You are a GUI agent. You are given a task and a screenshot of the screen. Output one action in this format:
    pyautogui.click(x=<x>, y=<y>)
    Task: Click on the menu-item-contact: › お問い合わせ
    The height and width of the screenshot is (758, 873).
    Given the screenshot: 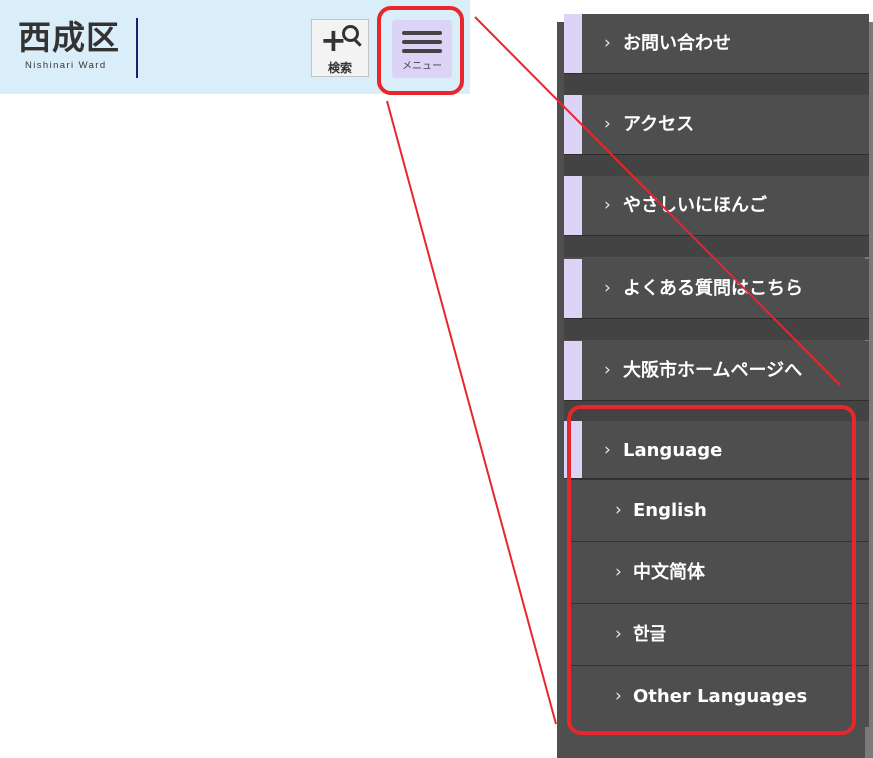 What is the action you would take?
    pyautogui.click(x=716, y=44)
    